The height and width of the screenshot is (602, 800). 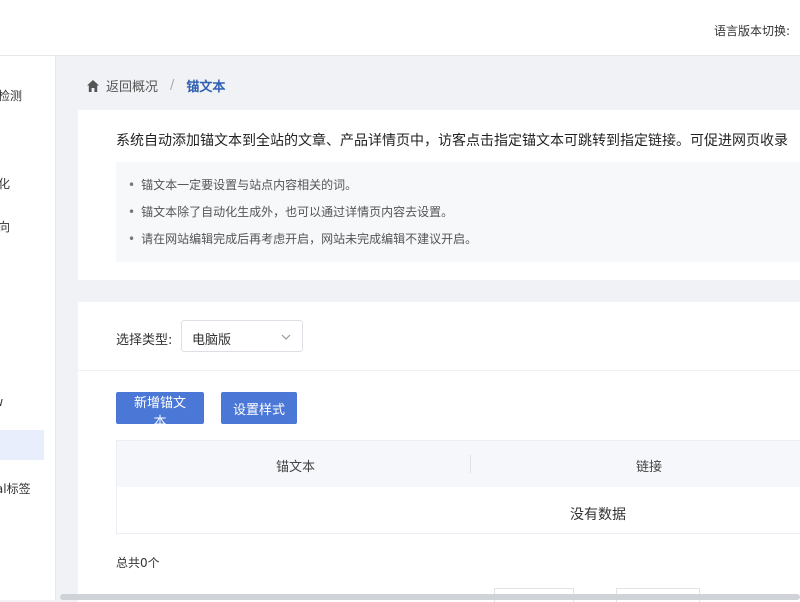 What do you see at coordinates (27, 402) in the screenshot?
I see `sidebar-item: ow` at bounding box center [27, 402].